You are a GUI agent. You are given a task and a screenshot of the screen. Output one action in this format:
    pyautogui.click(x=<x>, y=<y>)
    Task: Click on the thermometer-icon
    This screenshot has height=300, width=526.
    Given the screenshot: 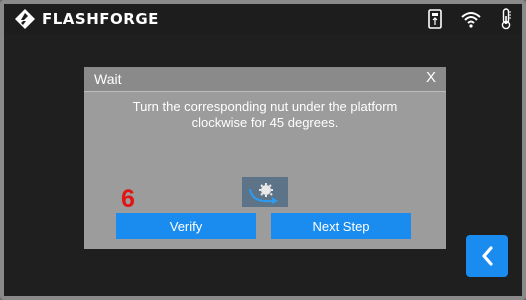 What is the action you would take?
    pyautogui.click(x=506, y=19)
    